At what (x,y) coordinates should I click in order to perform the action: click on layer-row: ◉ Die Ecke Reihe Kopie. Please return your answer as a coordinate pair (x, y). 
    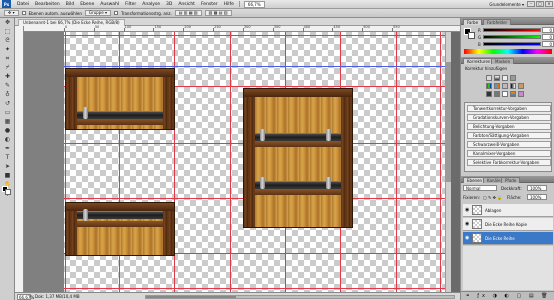
    Looking at the image, I should click on (508, 224).